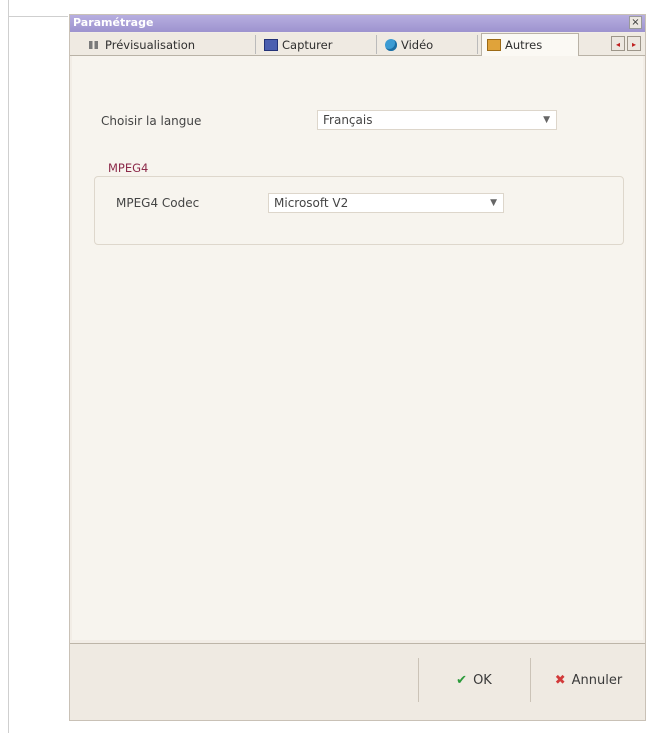 This screenshot has height=733, width=650. I want to click on close-icon: ✖, so click(560, 680).